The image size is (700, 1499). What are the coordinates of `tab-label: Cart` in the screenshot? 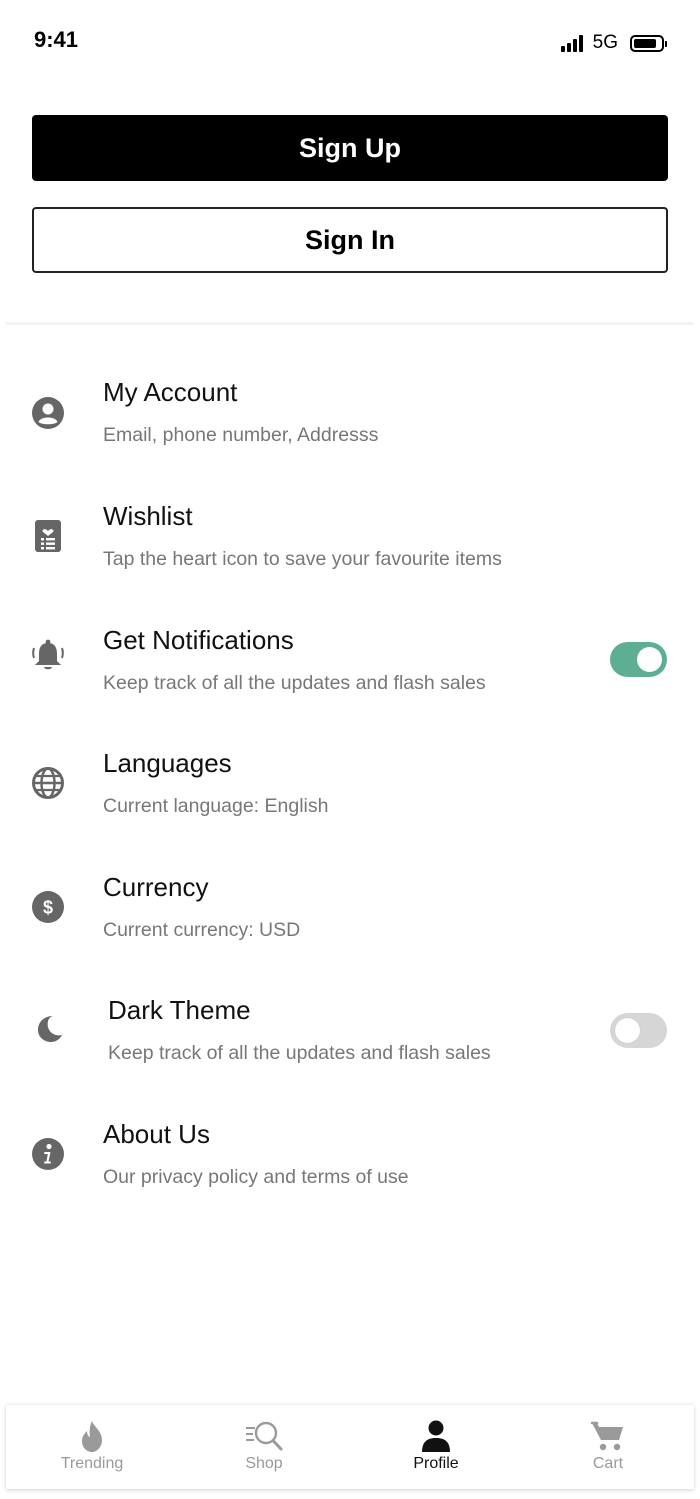 It's located at (608, 1463).